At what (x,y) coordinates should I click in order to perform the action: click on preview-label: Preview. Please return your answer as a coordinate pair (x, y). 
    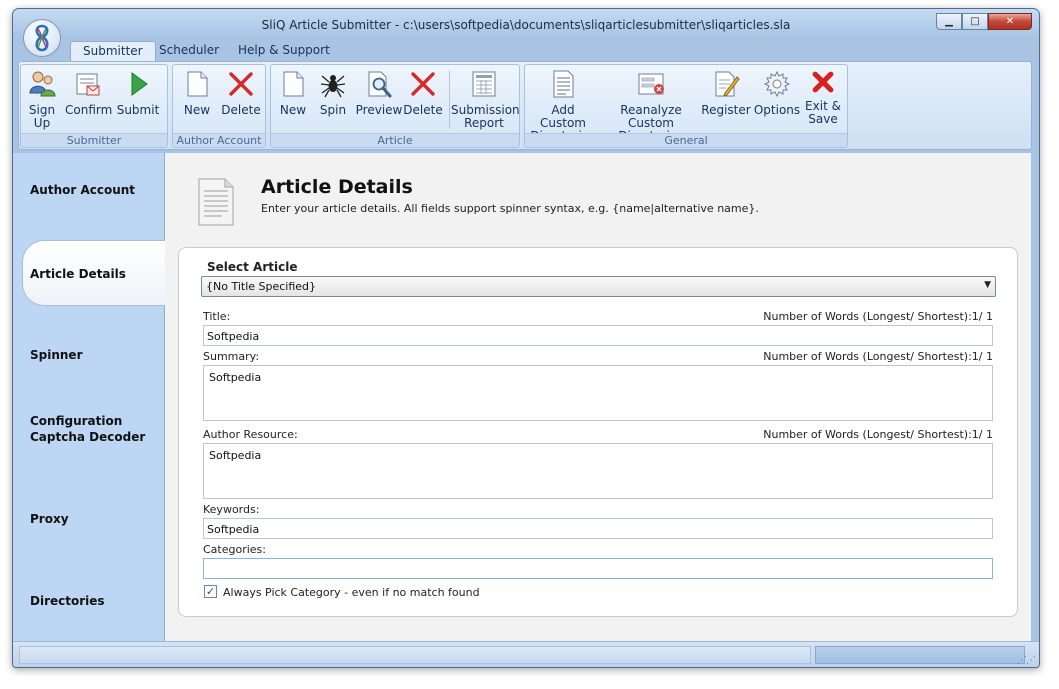
    Looking at the image, I should click on (379, 110).